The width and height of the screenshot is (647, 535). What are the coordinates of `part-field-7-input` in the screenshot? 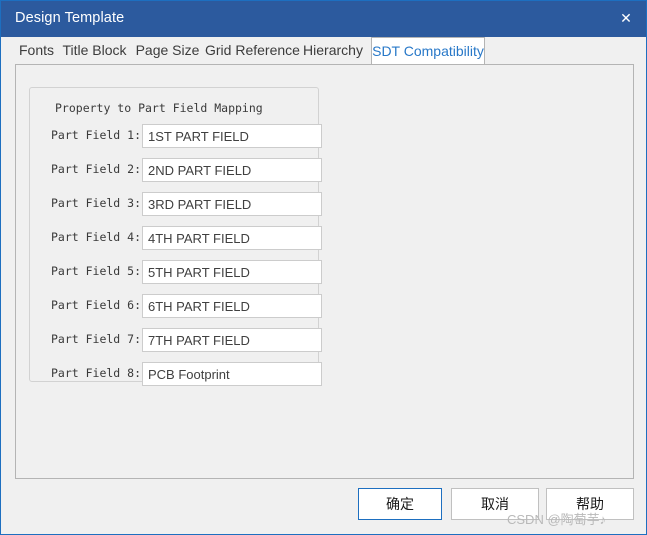 It's located at (232, 340).